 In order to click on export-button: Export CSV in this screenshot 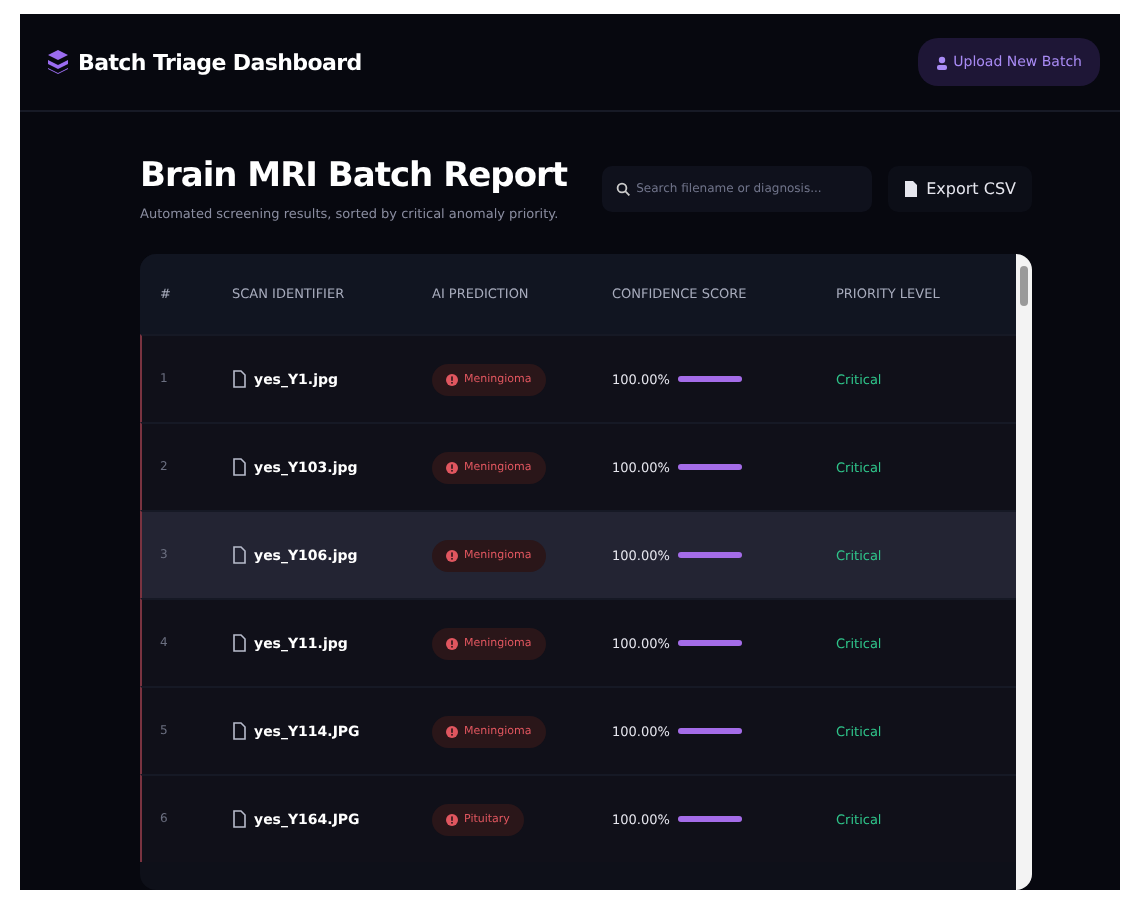, I will do `click(960, 189)`.